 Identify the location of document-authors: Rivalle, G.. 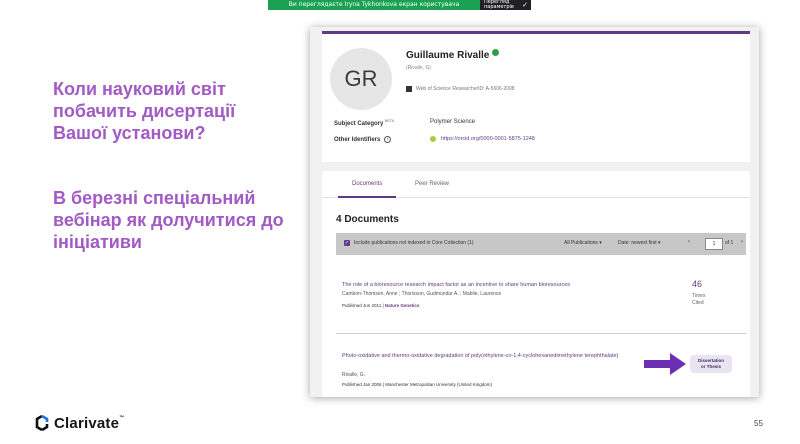
(354, 375).